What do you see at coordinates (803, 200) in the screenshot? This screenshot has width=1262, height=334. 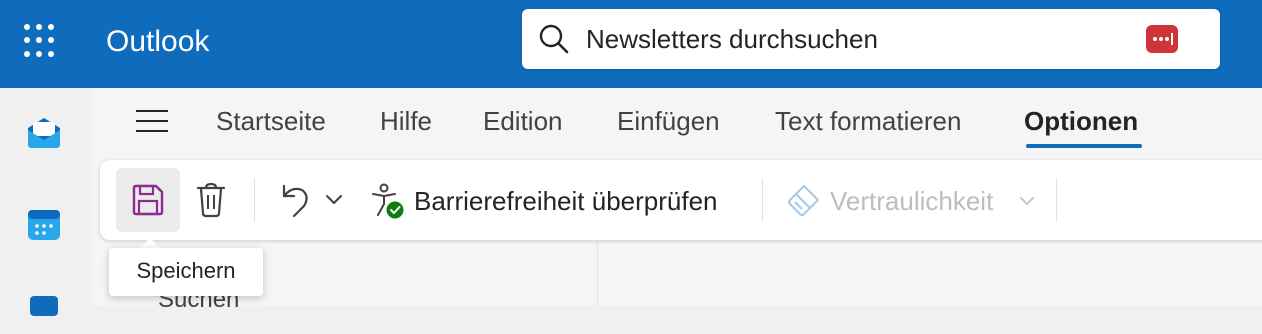 I see `sensitivity-icon` at bounding box center [803, 200].